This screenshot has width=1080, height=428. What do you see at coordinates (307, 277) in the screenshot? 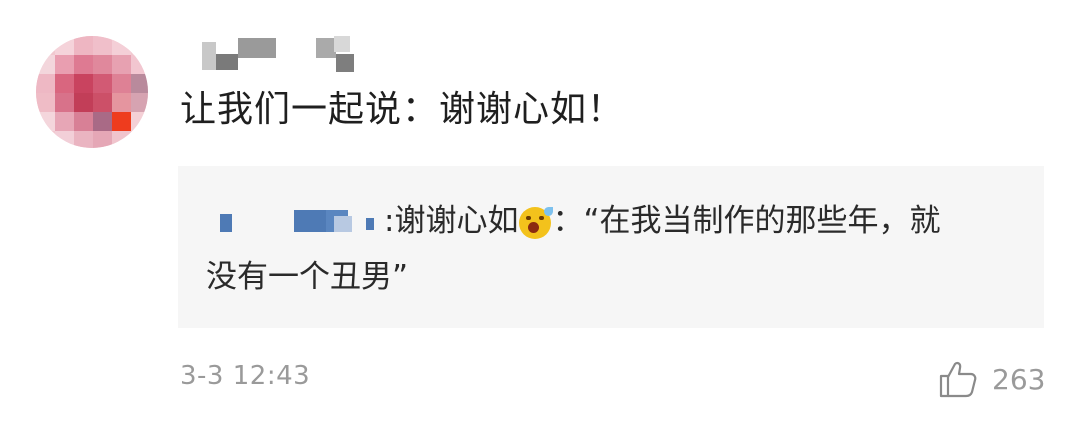
I see `quoted-comment-line-2: 没有一个丑男”` at bounding box center [307, 277].